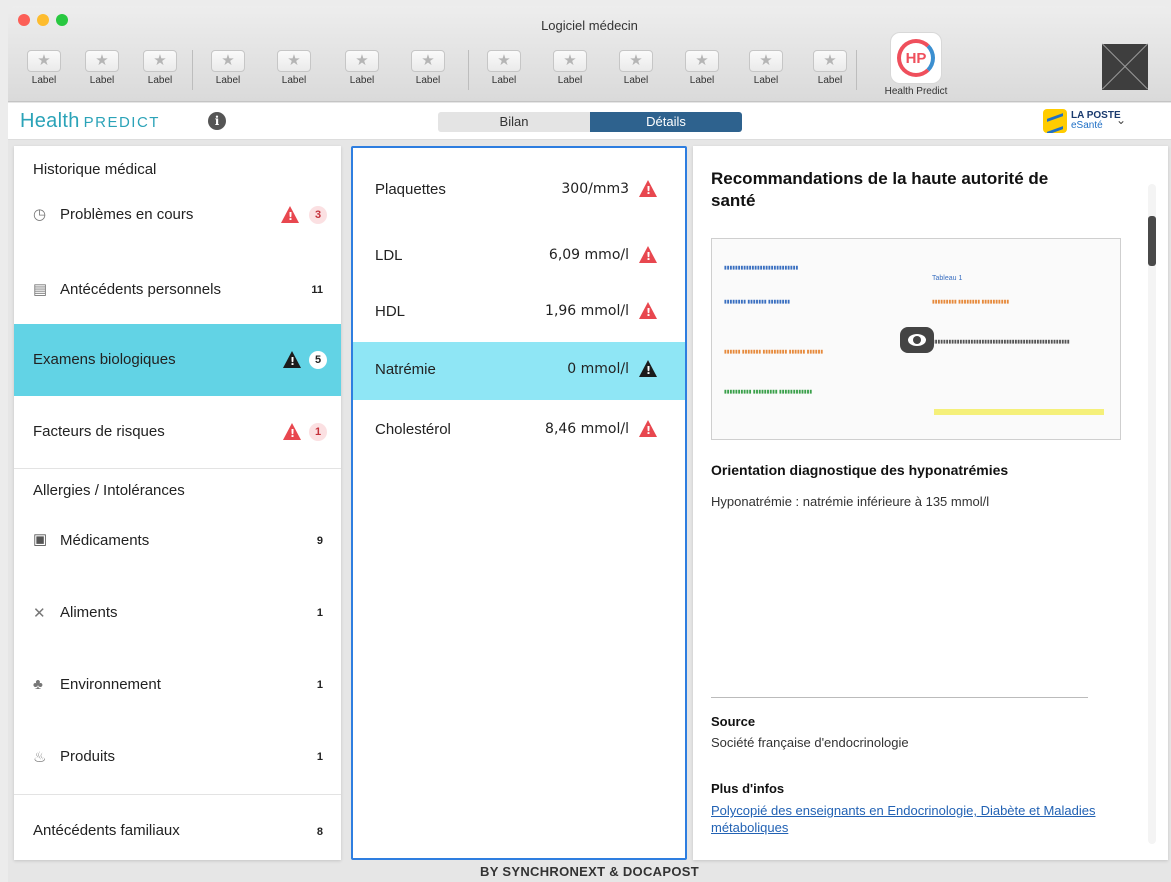 The height and width of the screenshot is (882, 1171). I want to click on divider, so click(899, 697).